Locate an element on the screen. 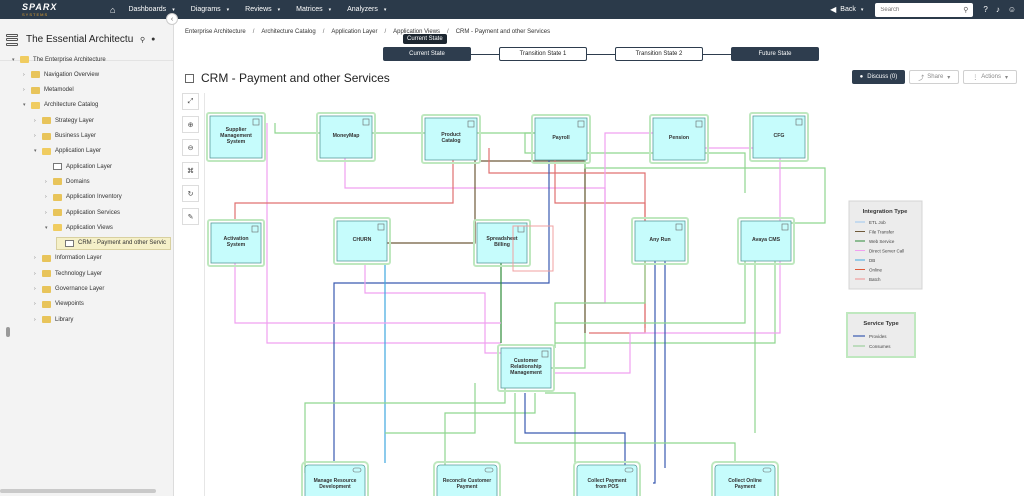  tree-item: ▾ Architecture Catalog is located at coordinates (60, 105).